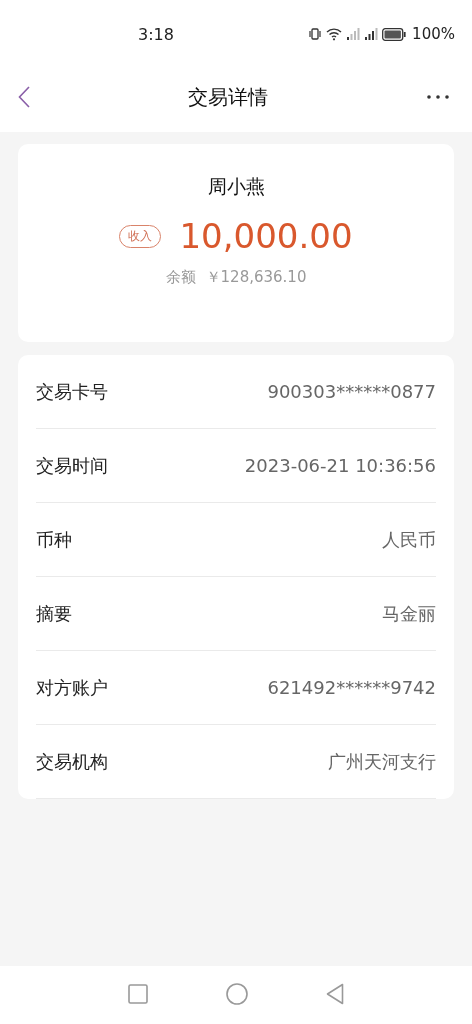  Describe the element at coordinates (24, 97) in the screenshot. I see `back-button` at that location.